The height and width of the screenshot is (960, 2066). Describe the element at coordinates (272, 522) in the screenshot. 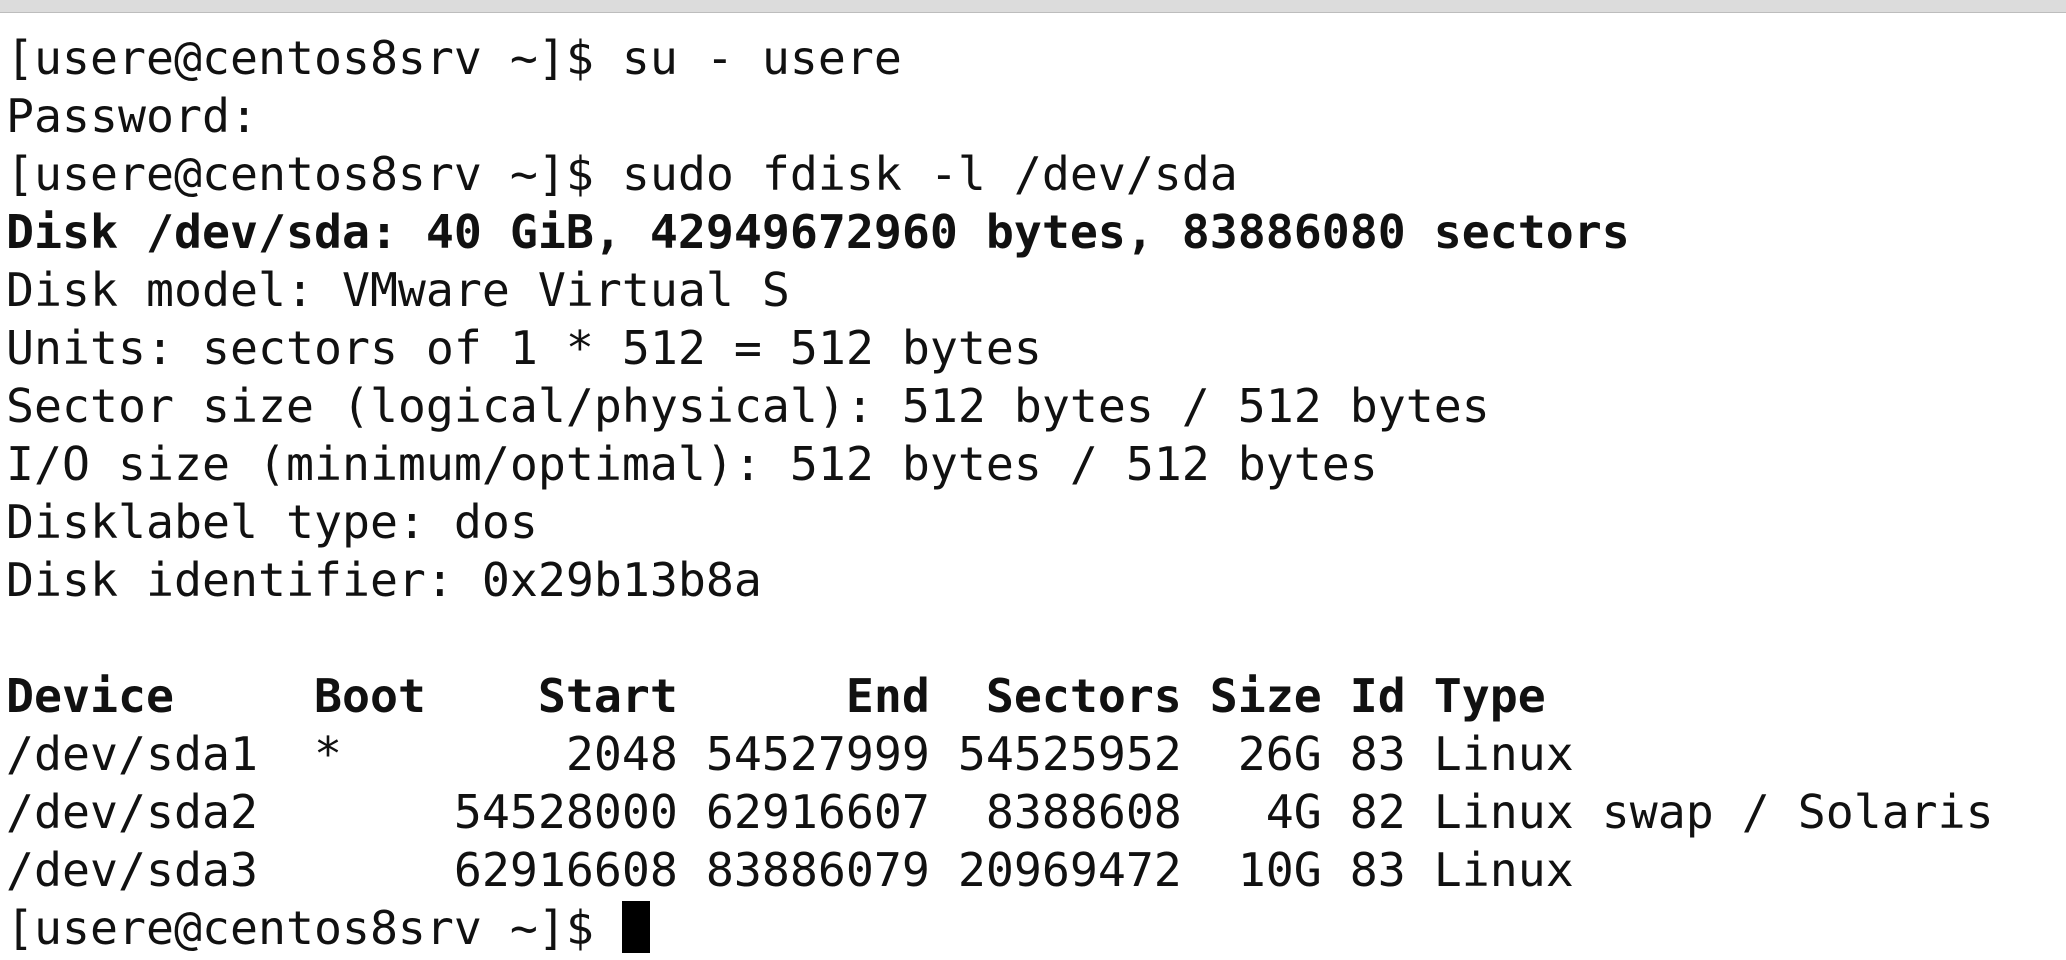

I see `disklabel-type: Disklabel type: dos` at that location.